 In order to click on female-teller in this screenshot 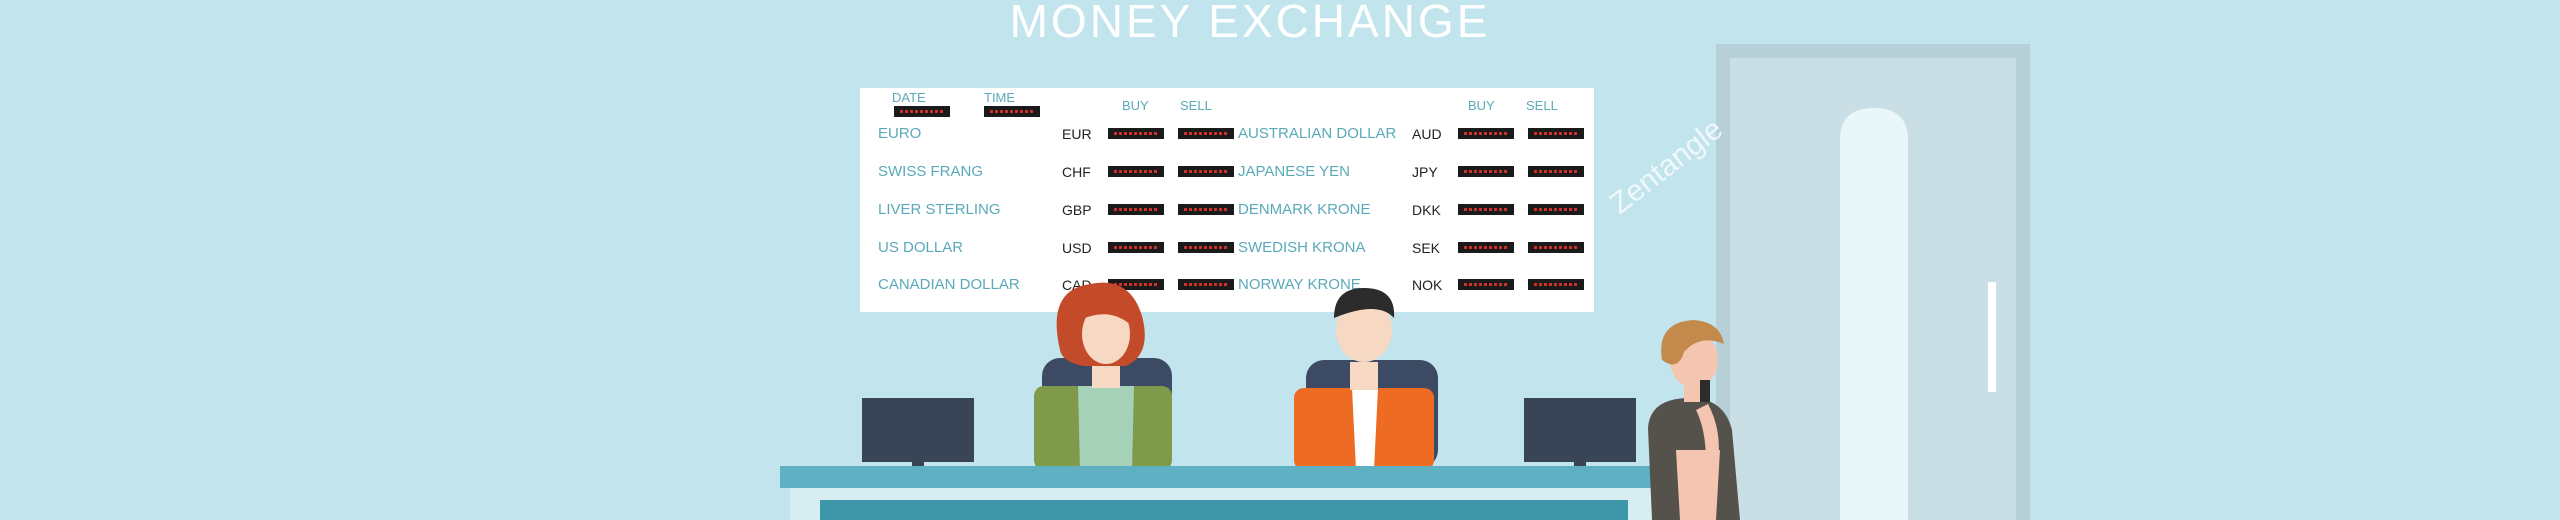, I will do `click(1103, 376)`.